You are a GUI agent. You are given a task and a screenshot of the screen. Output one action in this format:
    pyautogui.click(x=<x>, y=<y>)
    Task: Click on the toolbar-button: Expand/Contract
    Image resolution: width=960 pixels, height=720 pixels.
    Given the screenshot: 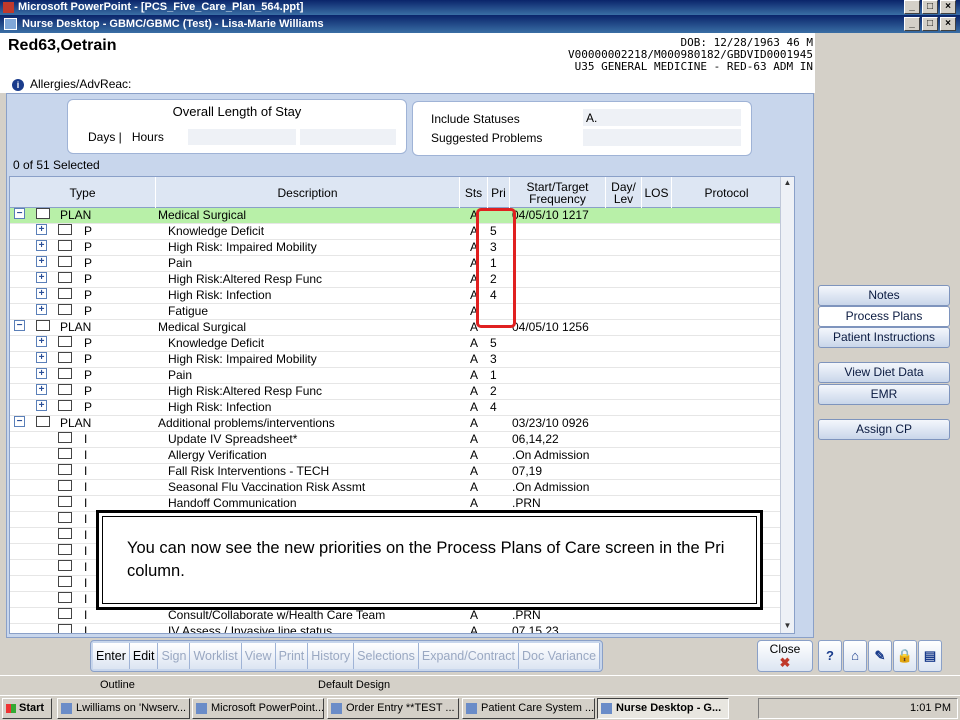 What is the action you would take?
    pyautogui.click(x=468, y=656)
    